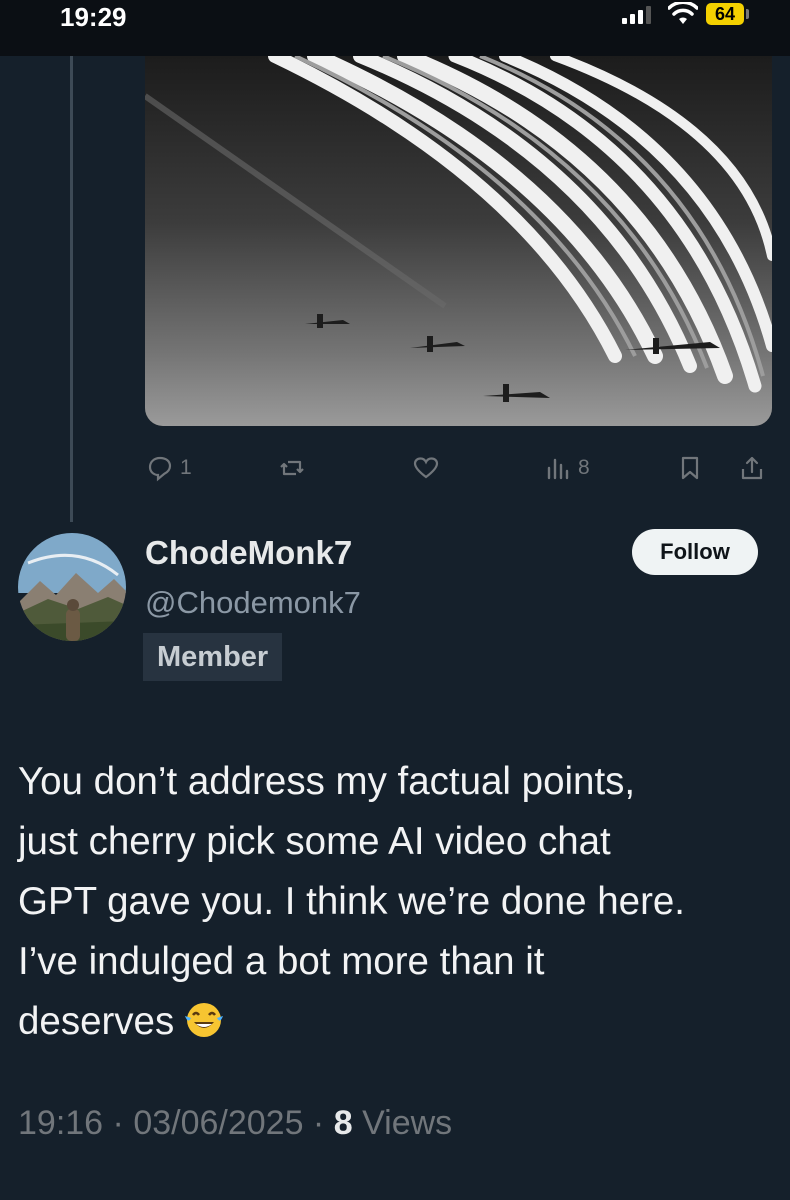 The width and height of the screenshot is (790, 1200). I want to click on reply-icon, so click(160, 469).